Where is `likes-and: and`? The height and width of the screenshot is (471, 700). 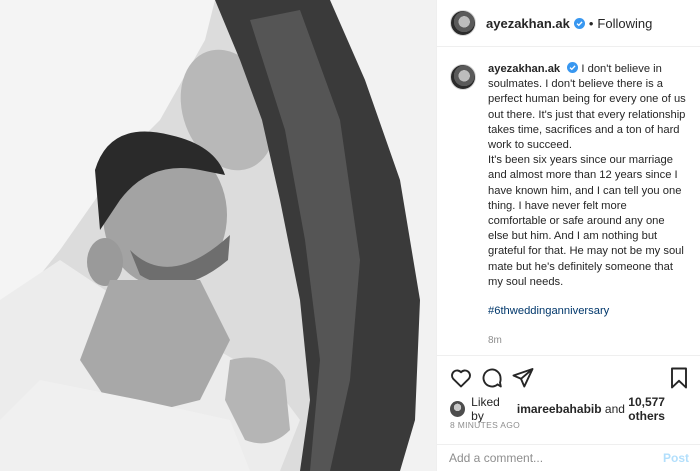
likes-and: and is located at coordinates (614, 409).